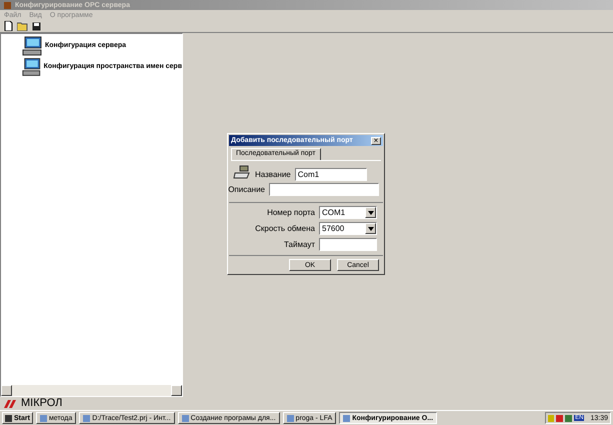 The width and height of the screenshot is (613, 425). Describe the element at coordinates (41, 403) in the screenshot. I see `logo-text: МIКРОЛ` at that location.